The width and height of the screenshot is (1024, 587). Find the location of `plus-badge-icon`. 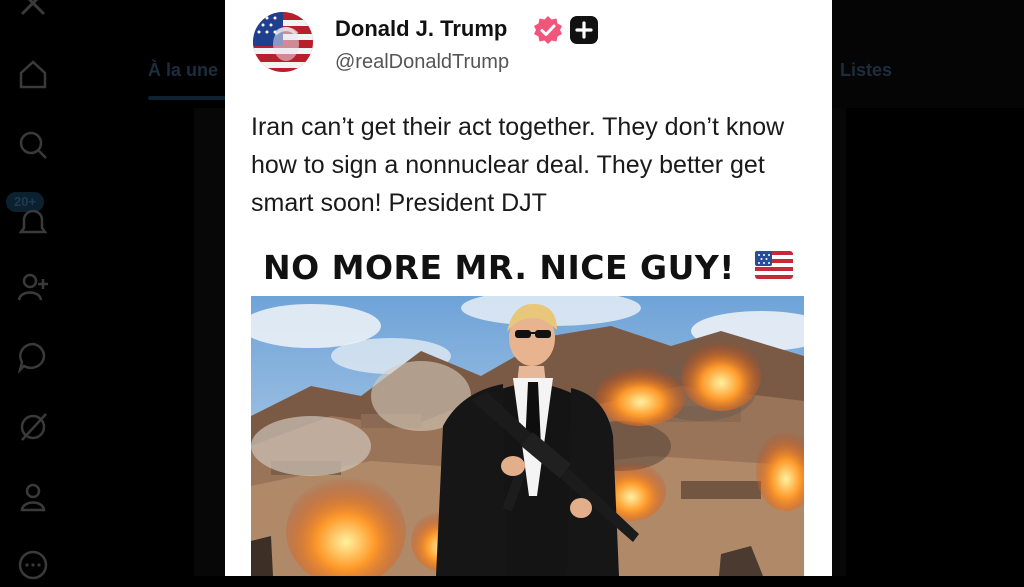

plus-badge-icon is located at coordinates (584, 30).